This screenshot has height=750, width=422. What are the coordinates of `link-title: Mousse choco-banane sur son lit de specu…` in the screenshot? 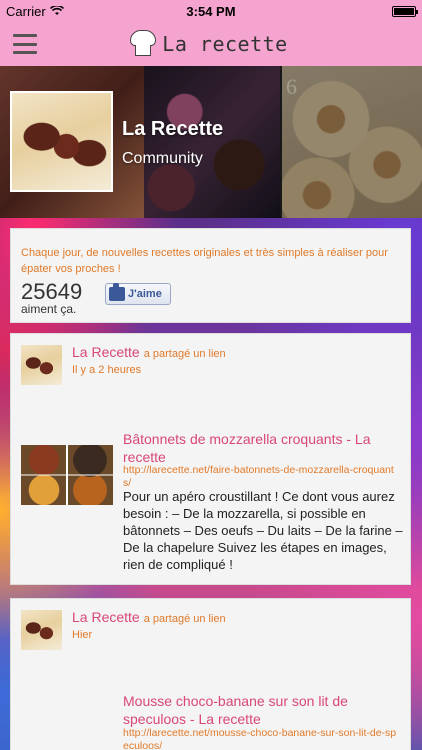 It's located at (260, 710).